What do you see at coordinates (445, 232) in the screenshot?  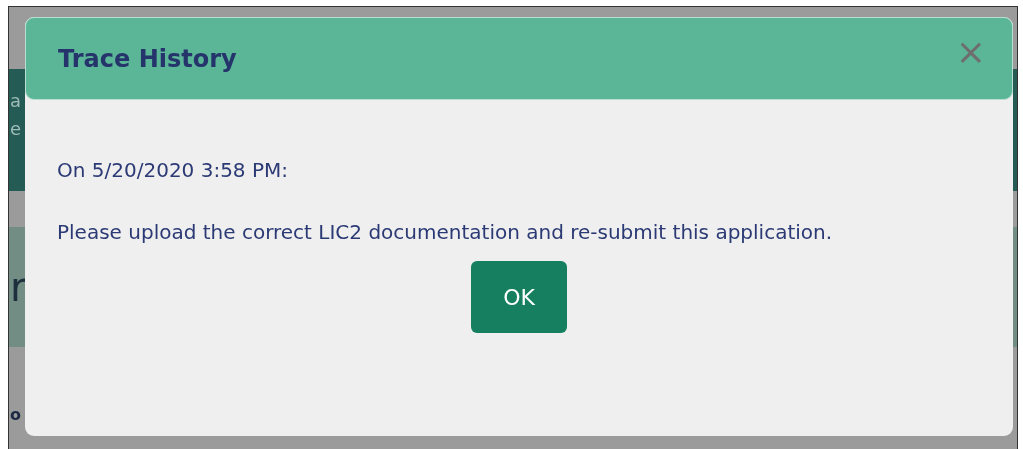 I see `message-text: Please upload the correct LIC2 documentation and re-submit this application.` at bounding box center [445, 232].